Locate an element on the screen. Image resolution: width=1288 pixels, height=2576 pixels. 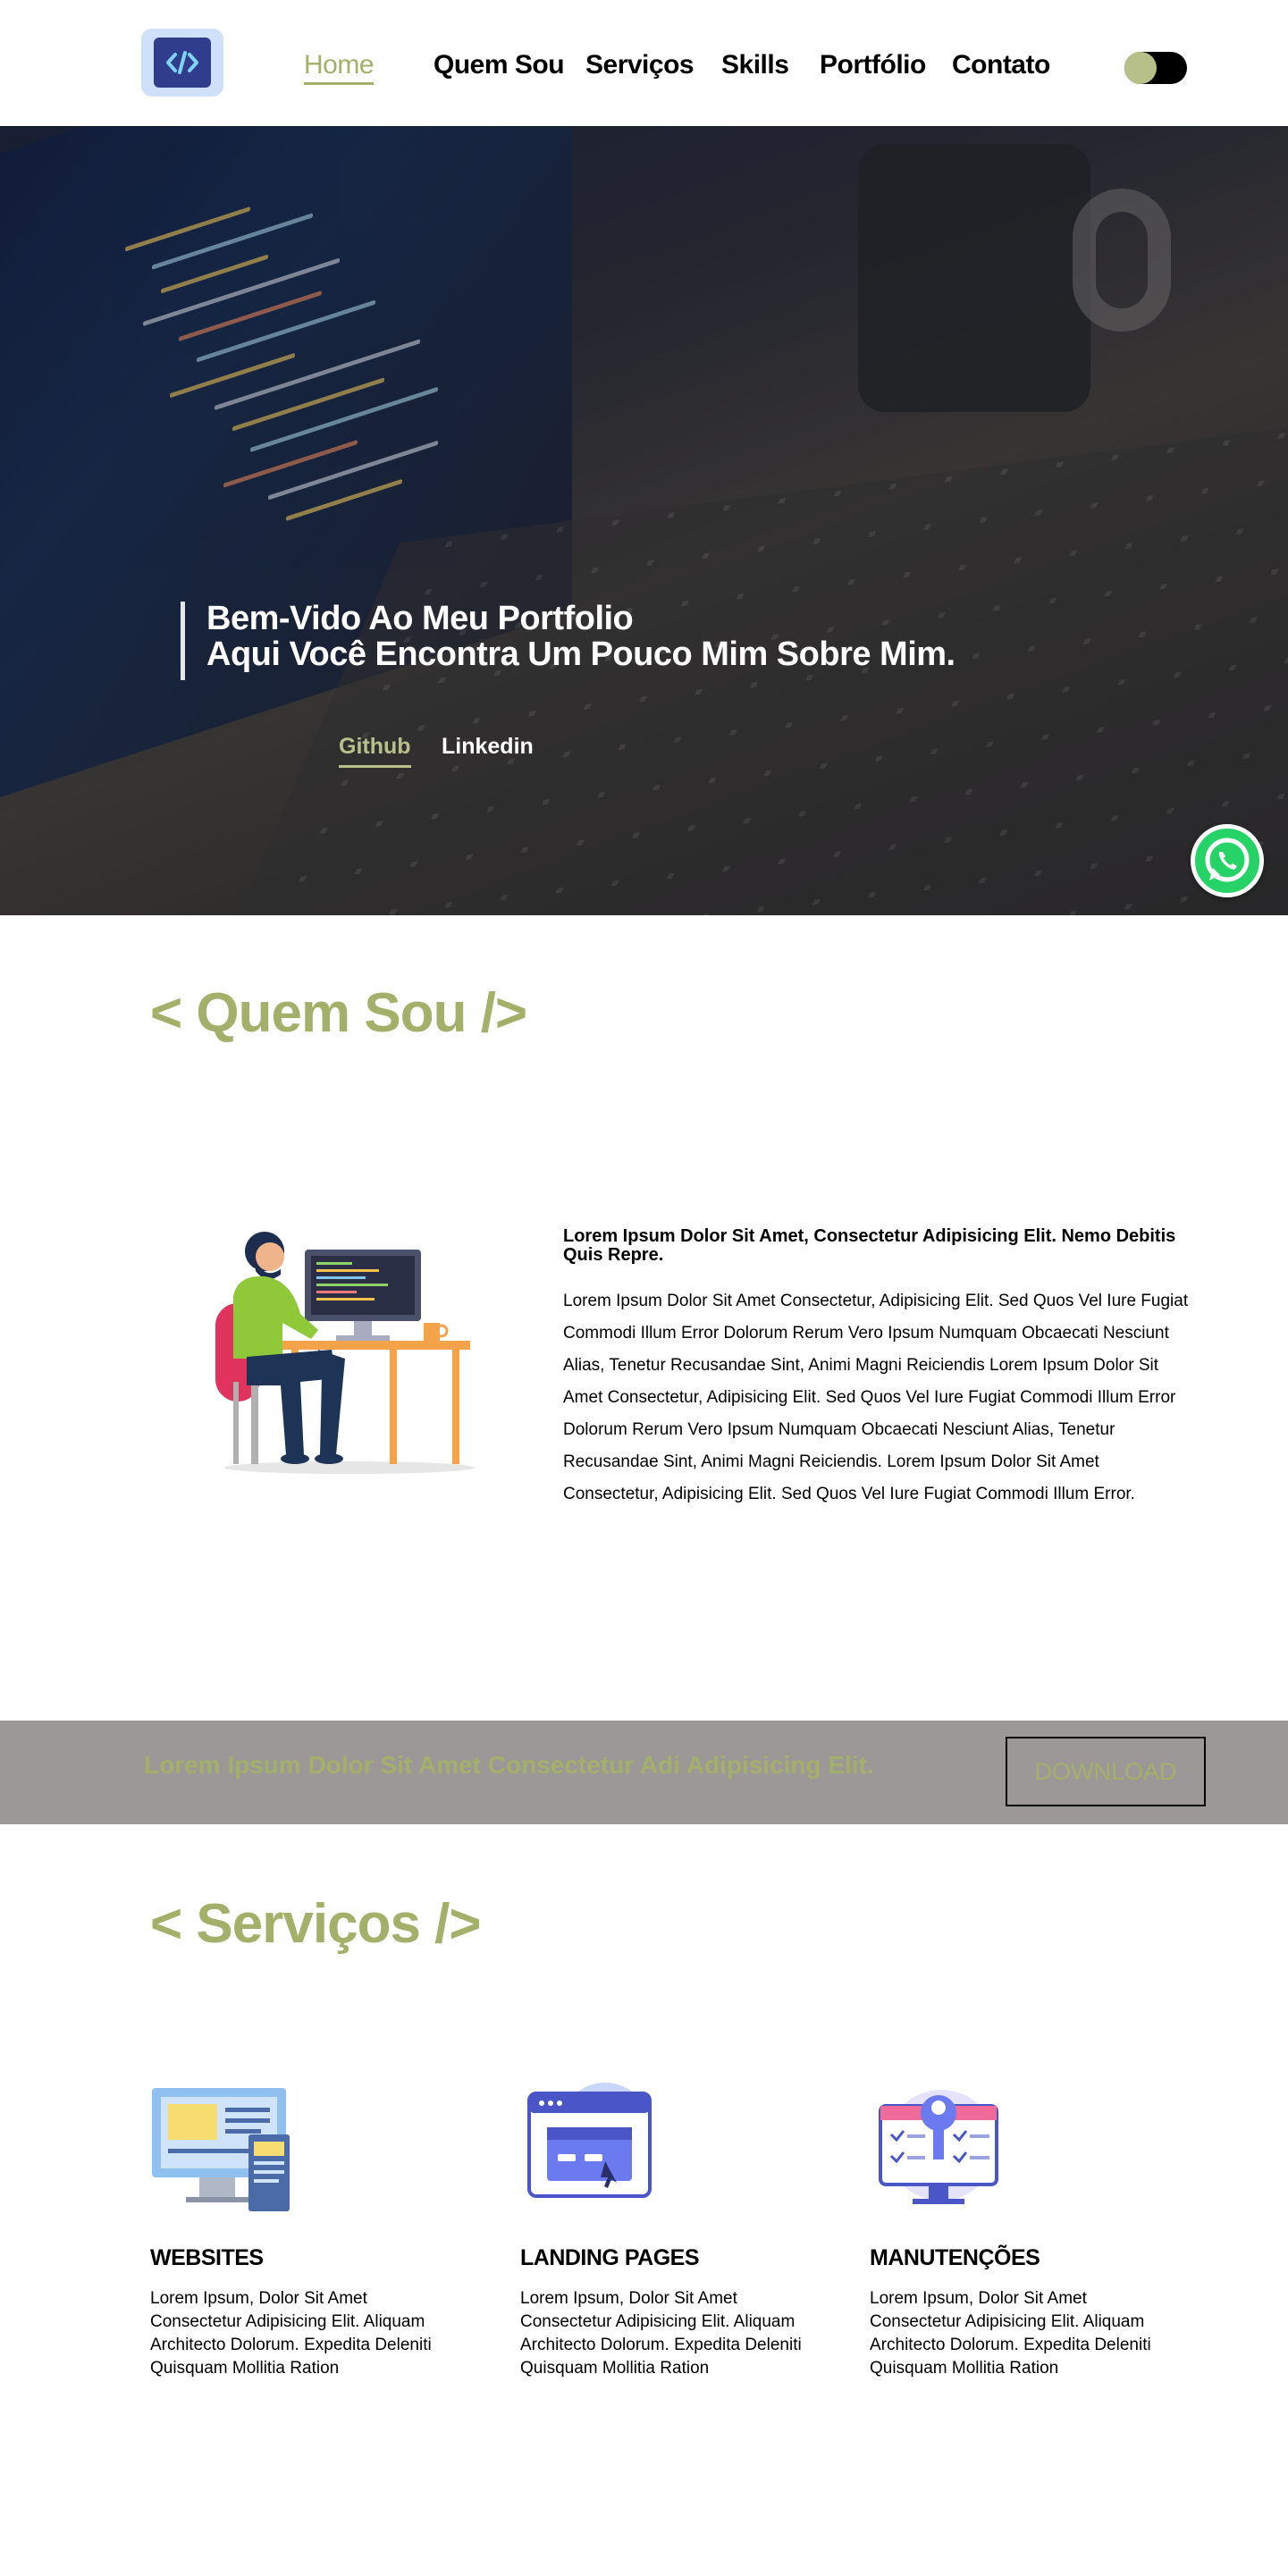
services-section-title: < Serviços /> is located at coordinates (316, 1924).